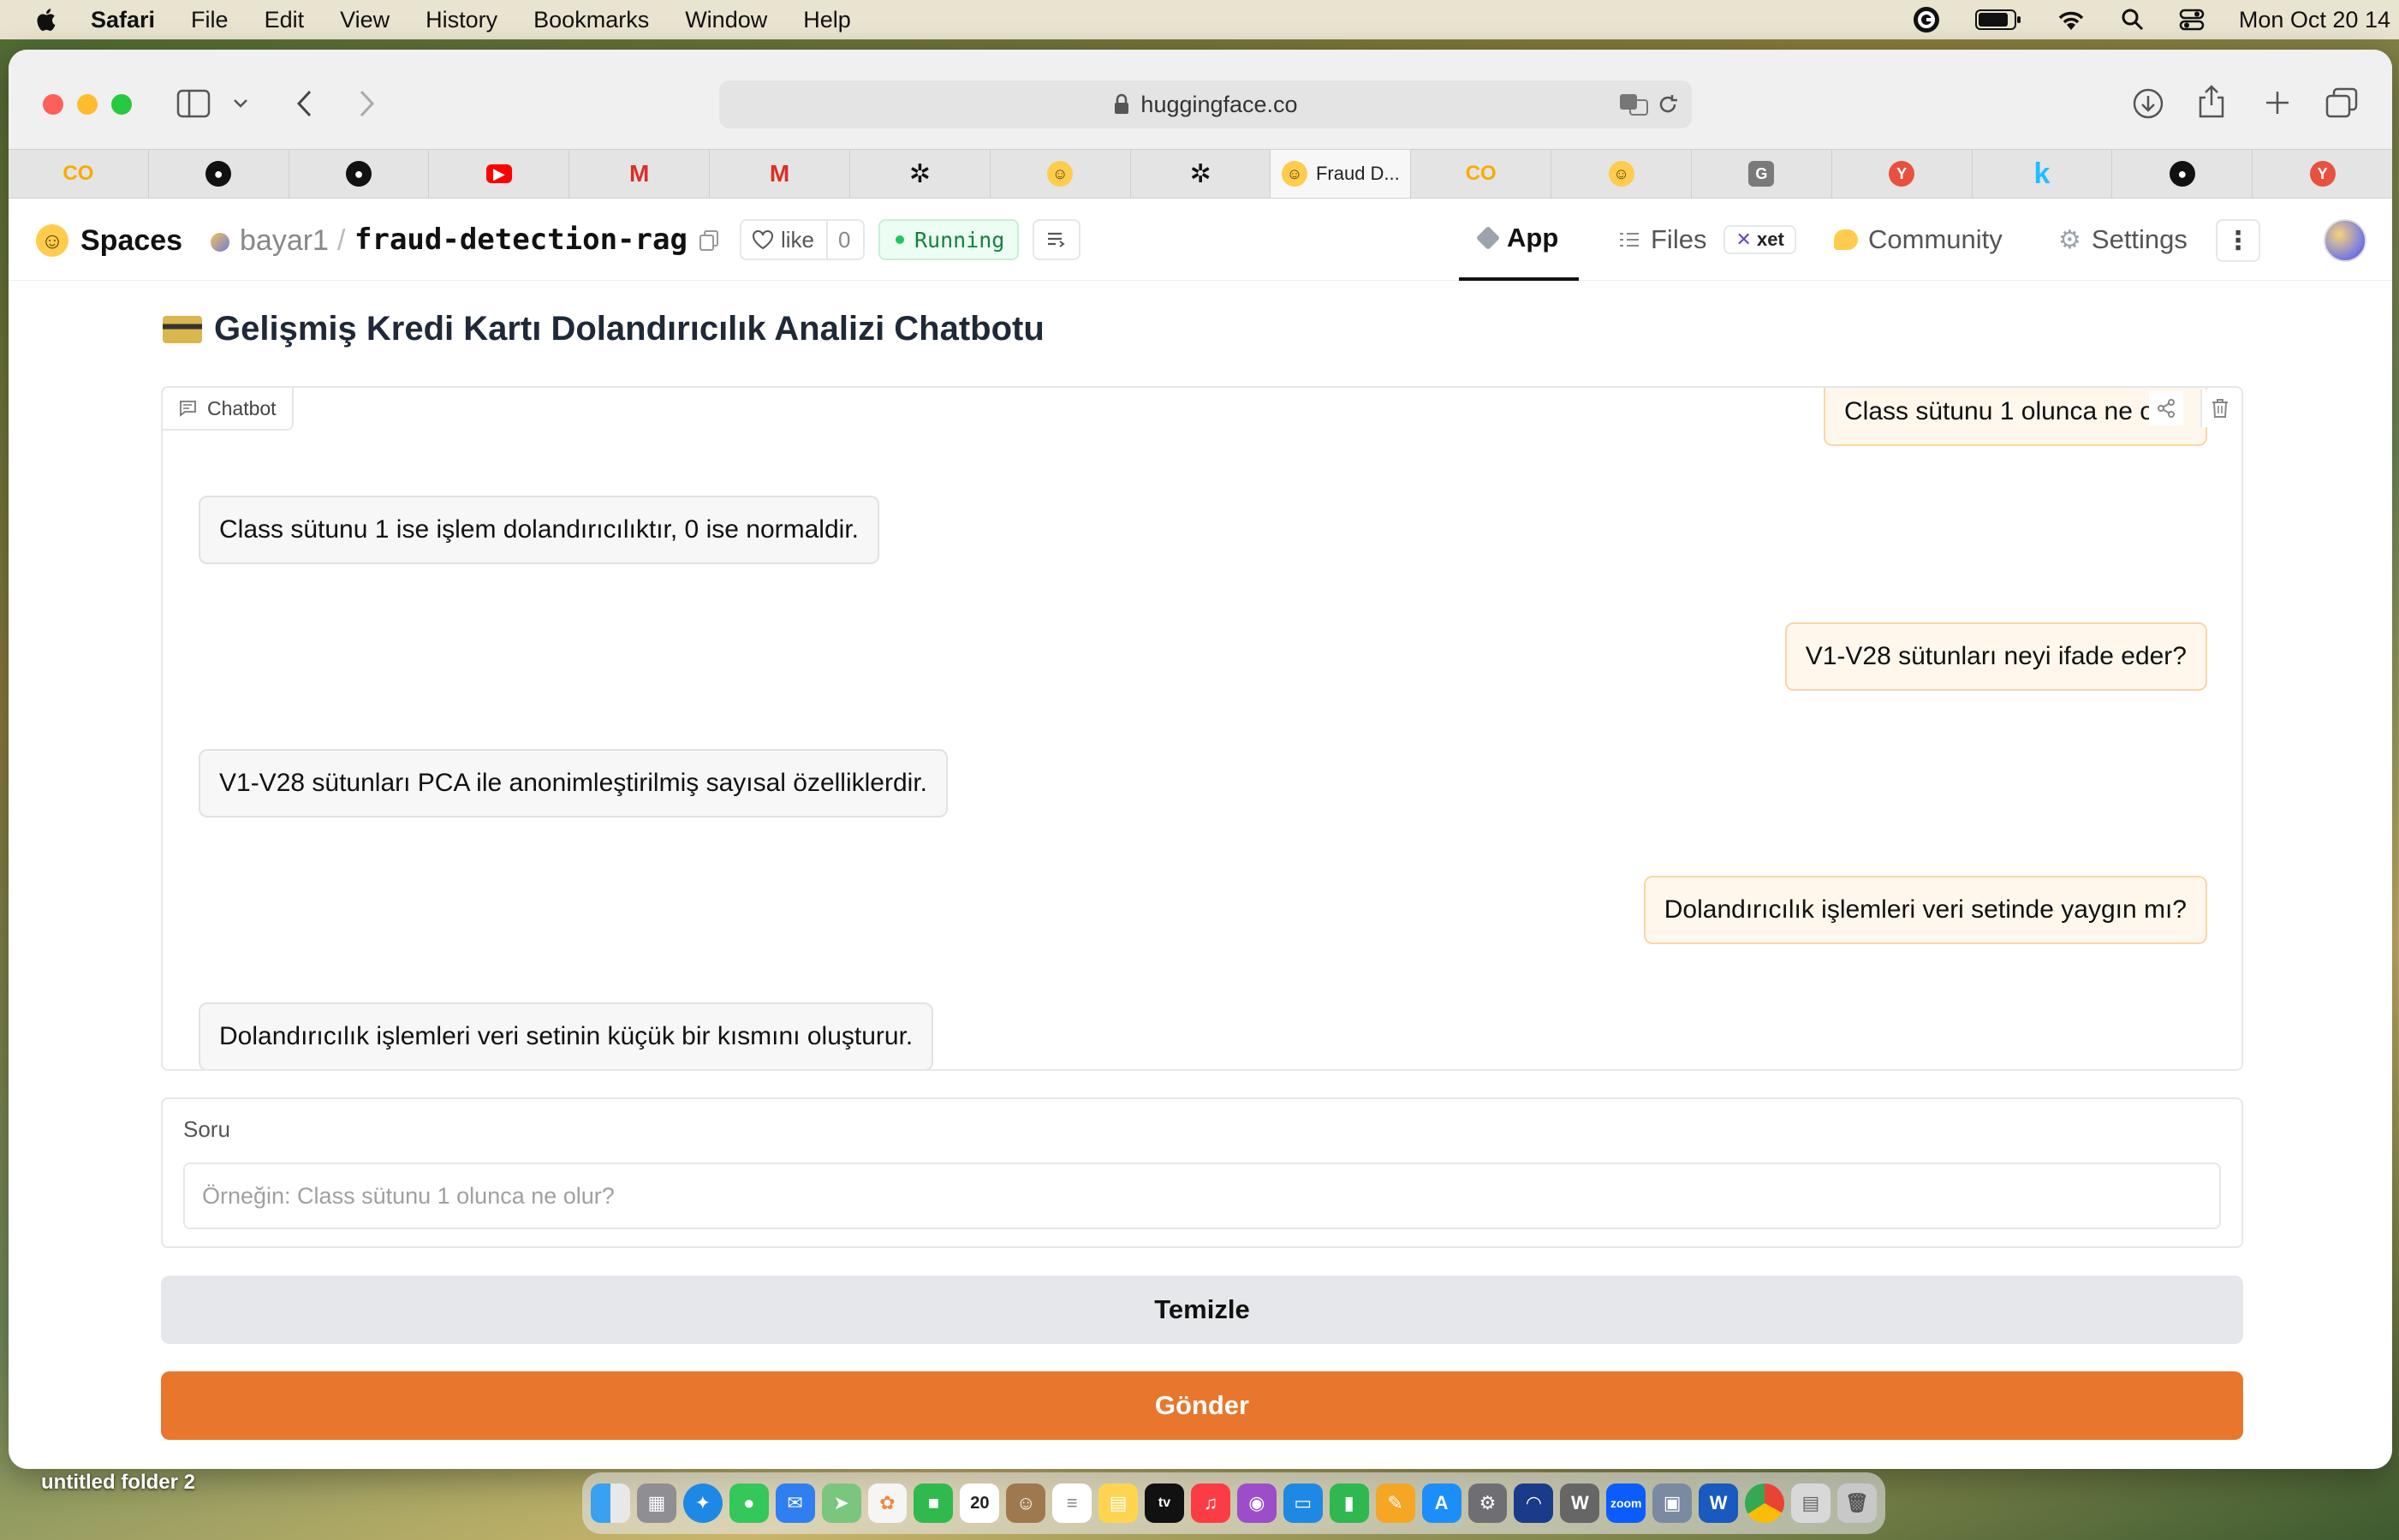 This screenshot has height=1540, width=2399. What do you see at coordinates (1935, 239) in the screenshot?
I see `tab-community-label: Community` at bounding box center [1935, 239].